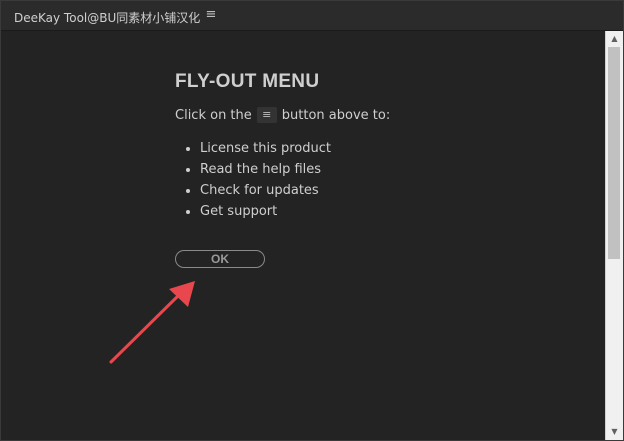  I want to click on scroll-up-icon: ▲, so click(614, 39).